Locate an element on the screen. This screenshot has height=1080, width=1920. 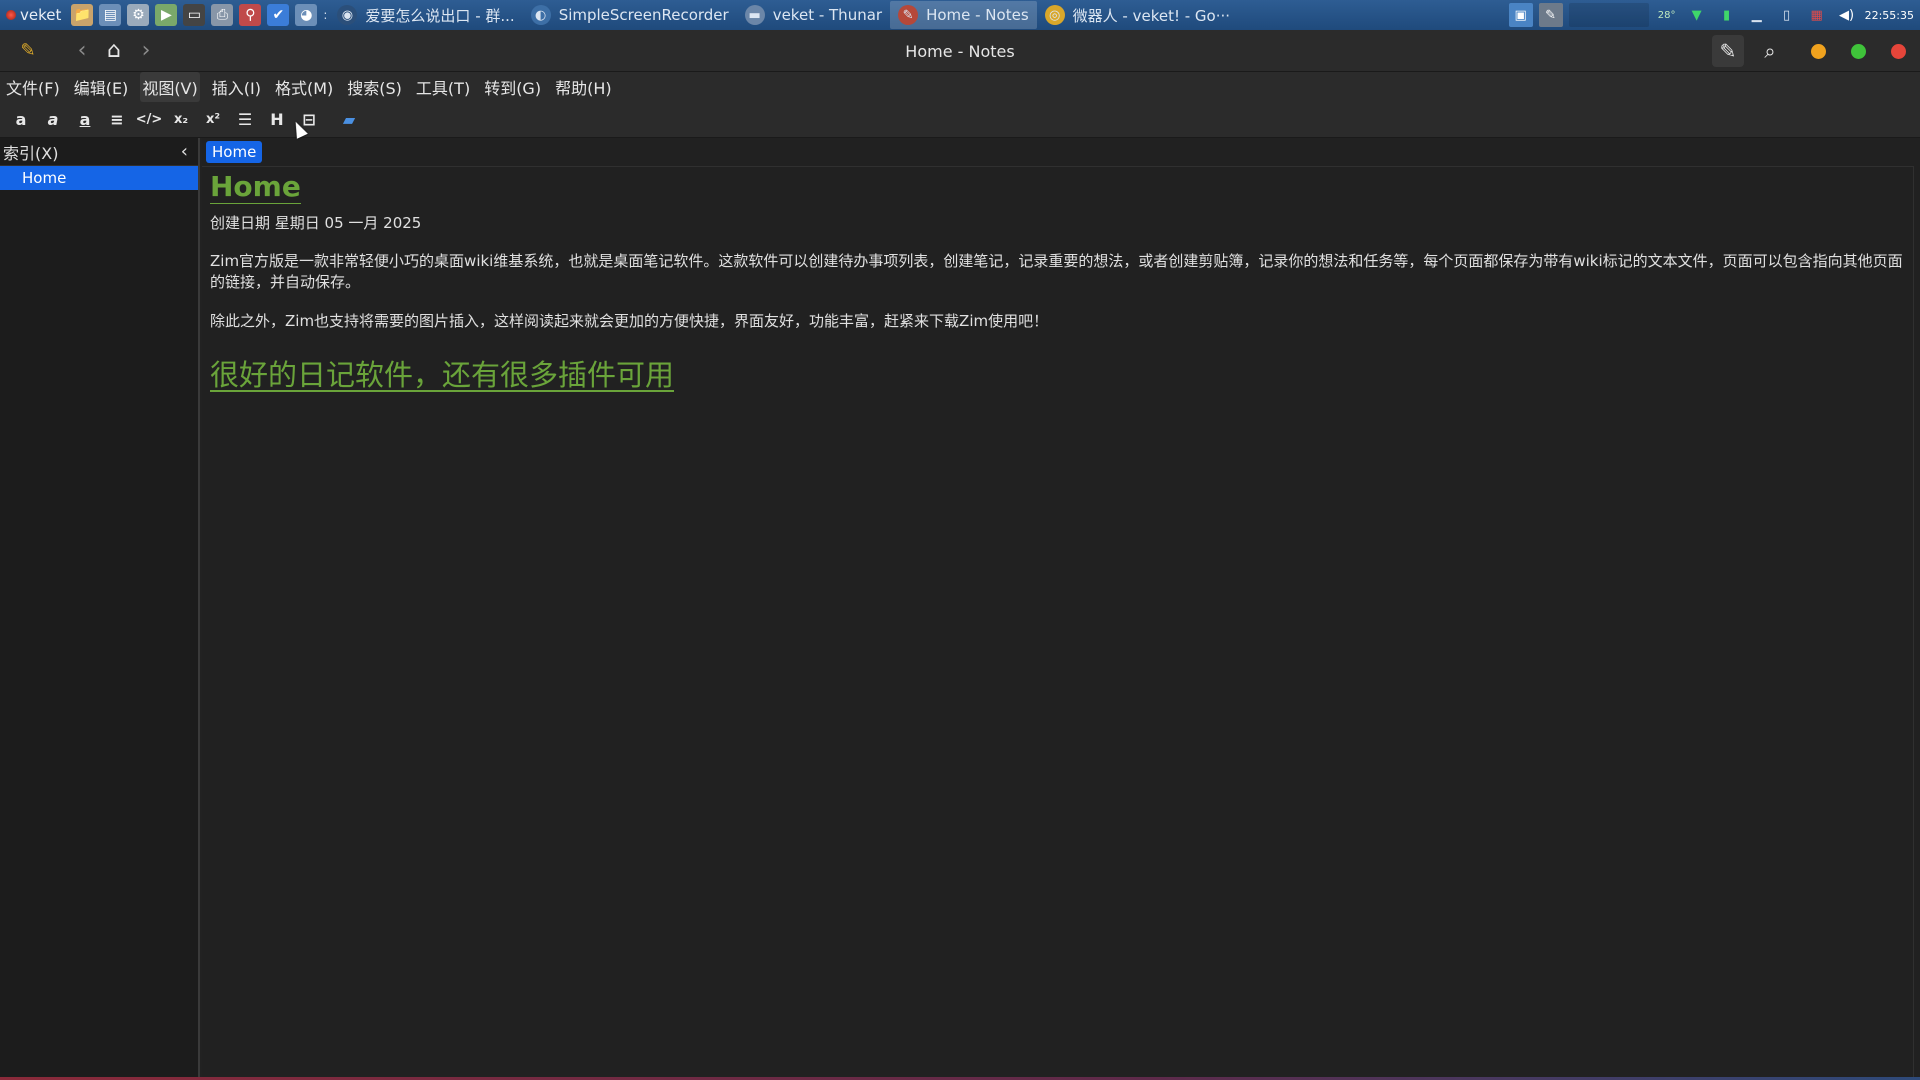
created-date: 创建日期 星期日 05 一月 2025 is located at coordinates (316, 223).